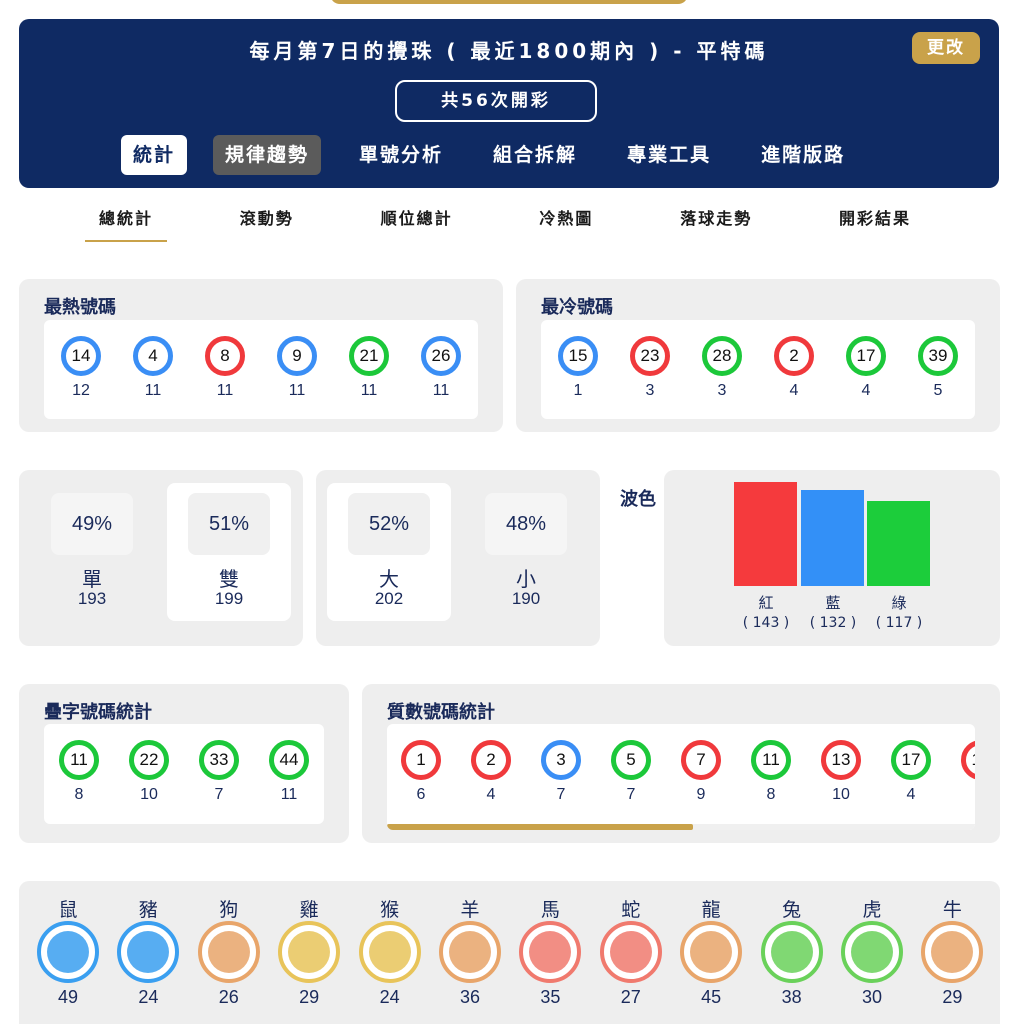  I want to click on zodiac-item: 兔 38, so click(792, 951).